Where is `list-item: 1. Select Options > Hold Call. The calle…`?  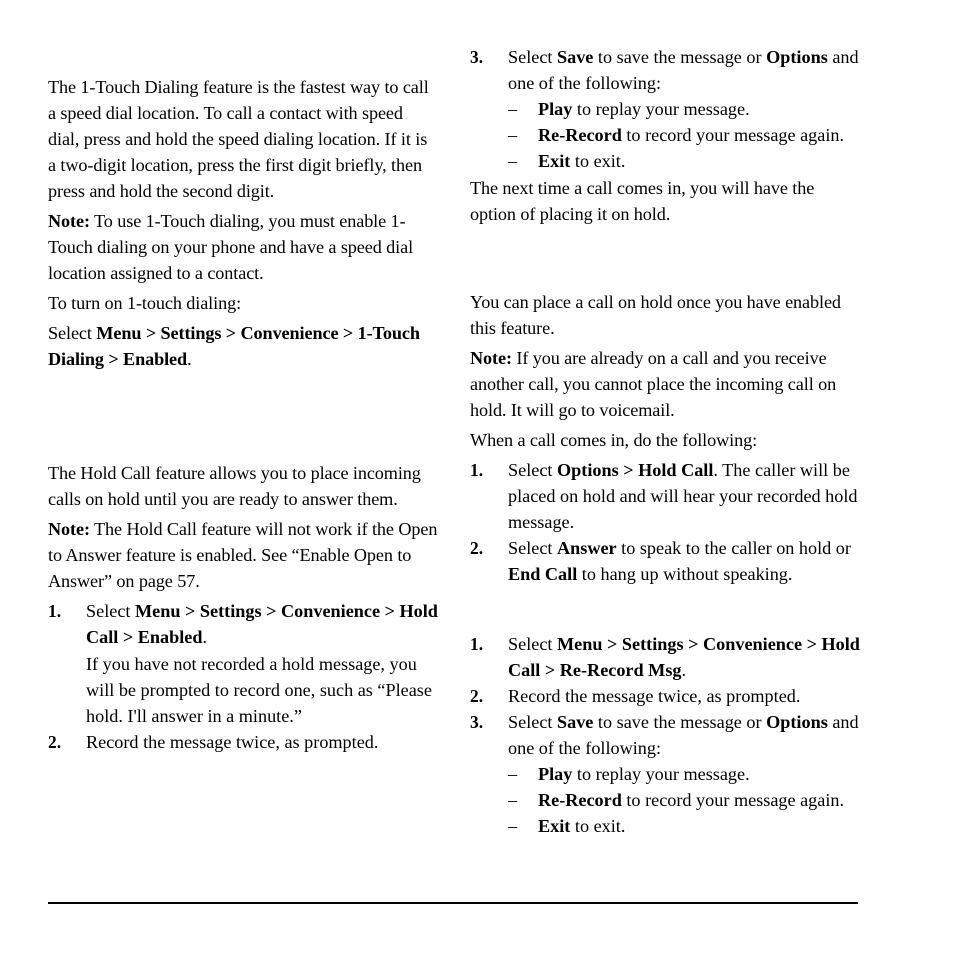 list-item: 1. Select Options > Hold Call. The calle… is located at coordinates (665, 496).